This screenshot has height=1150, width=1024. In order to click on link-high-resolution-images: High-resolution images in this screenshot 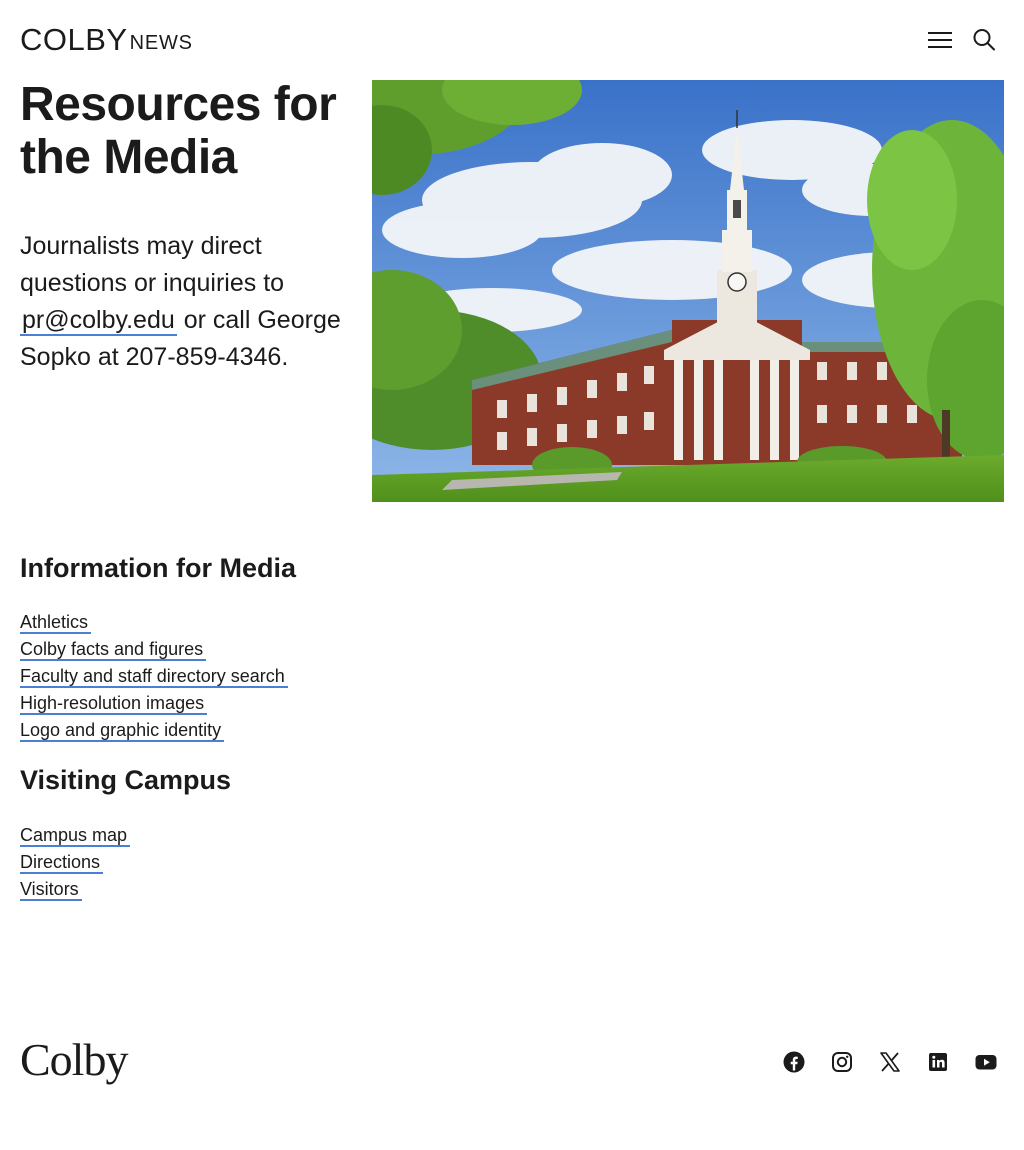, I will do `click(114, 704)`.